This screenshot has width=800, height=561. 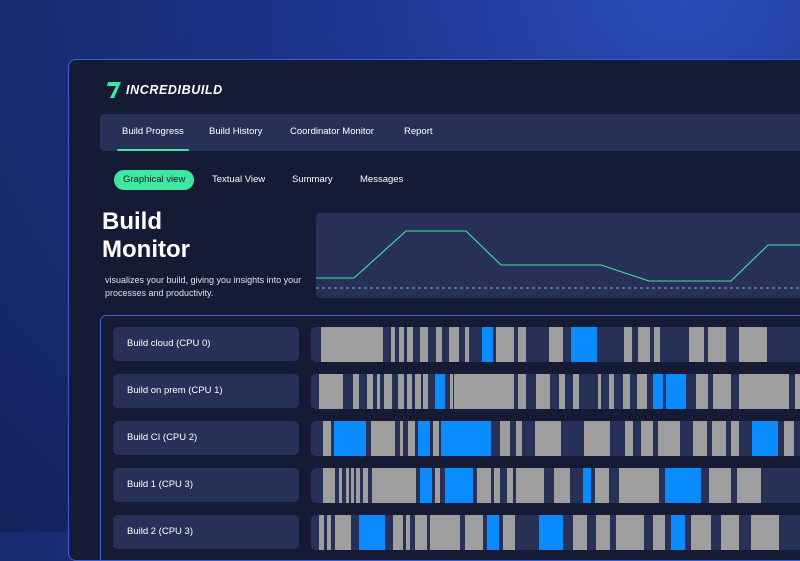 What do you see at coordinates (206, 532) in the screenshot?
I see `row-label-build-2: Build 2 (CPU 3)` at bounding box center [206, 532].